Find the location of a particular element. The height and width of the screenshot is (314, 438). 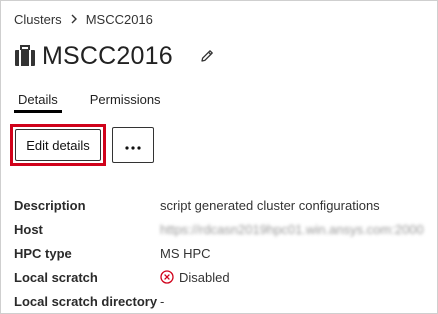

detail-value: MS HPC is located at coordinates (185, 253).